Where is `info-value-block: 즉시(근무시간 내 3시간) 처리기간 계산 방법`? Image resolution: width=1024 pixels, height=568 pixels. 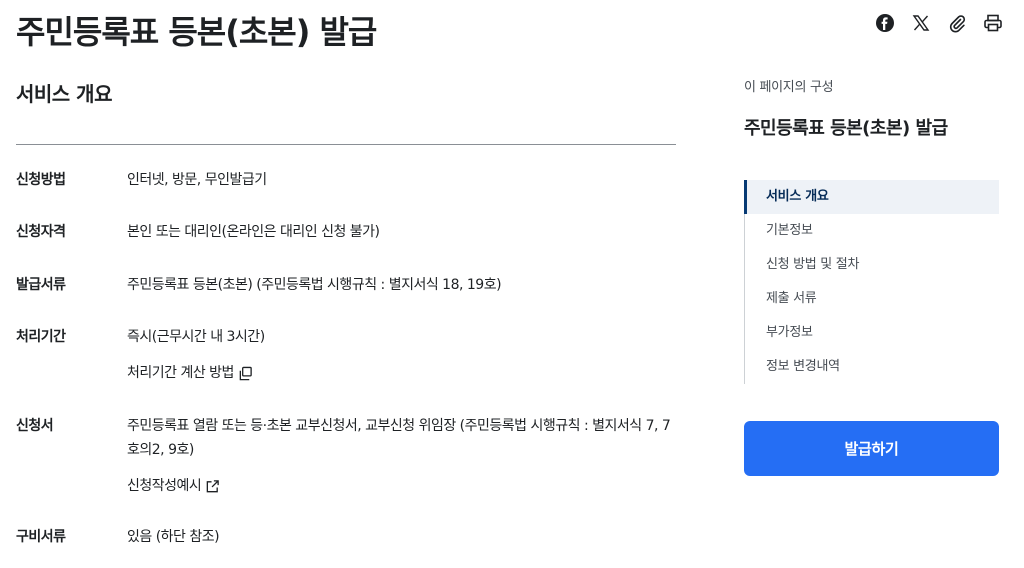
info-value-block: 즉시(근무시간 내 3시간) 처리기간 계산 방법 is located at coordinates (402, 355).